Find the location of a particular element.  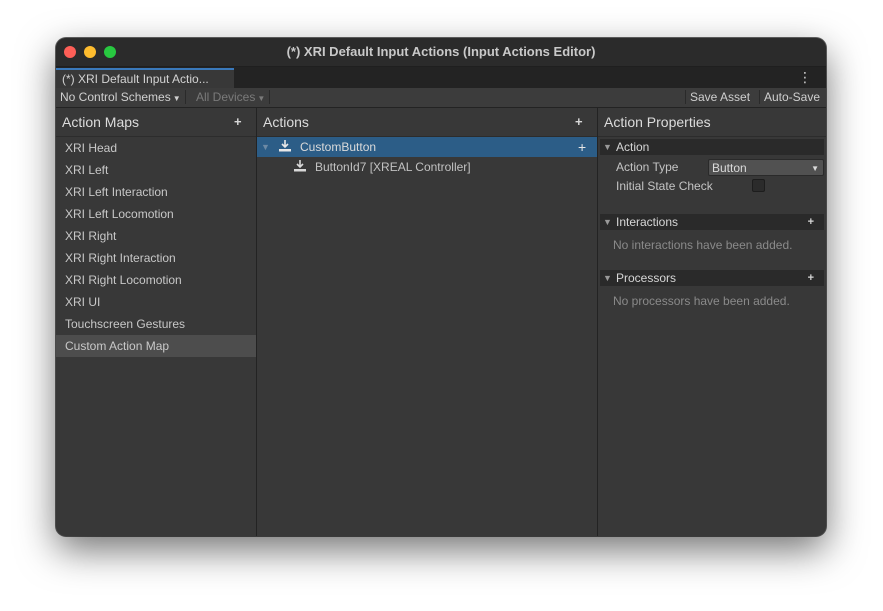

action-icon is located at coordinates (285, 146).